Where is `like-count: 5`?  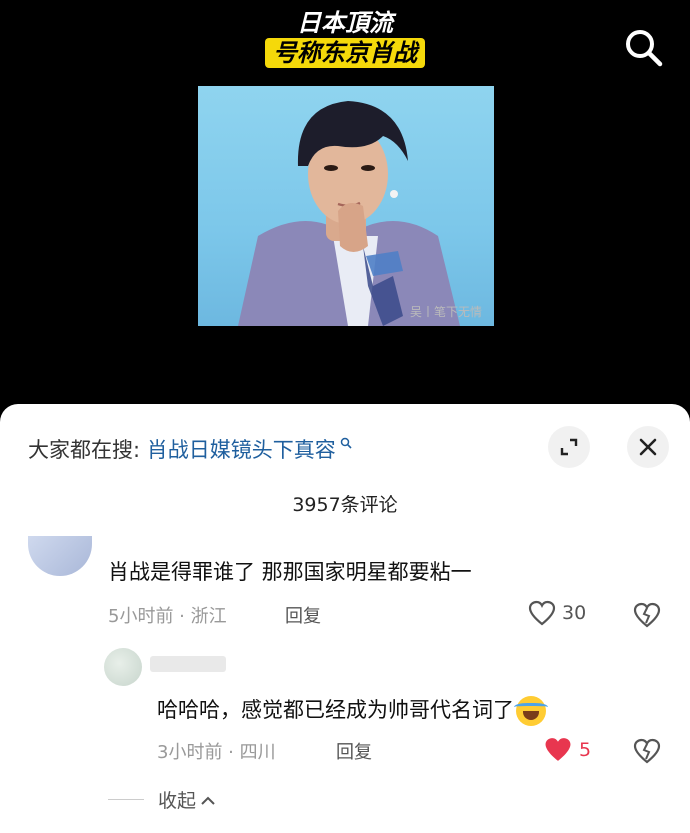 like-count: 5 is located at coordinates (585, 749).